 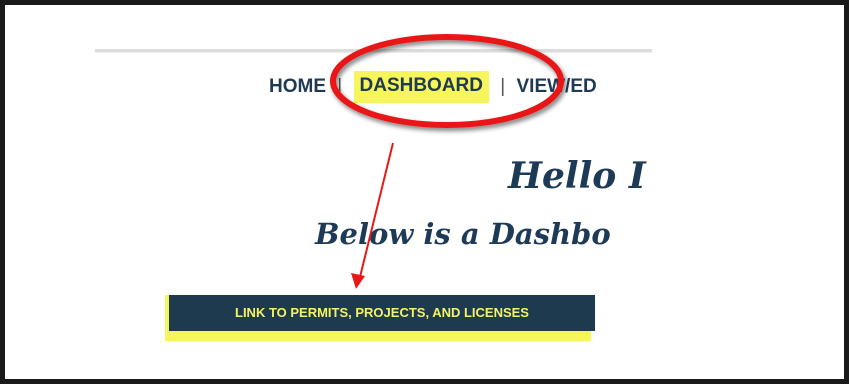 I want to click on nav-item-home: HOME, so click(x=297, y=87).